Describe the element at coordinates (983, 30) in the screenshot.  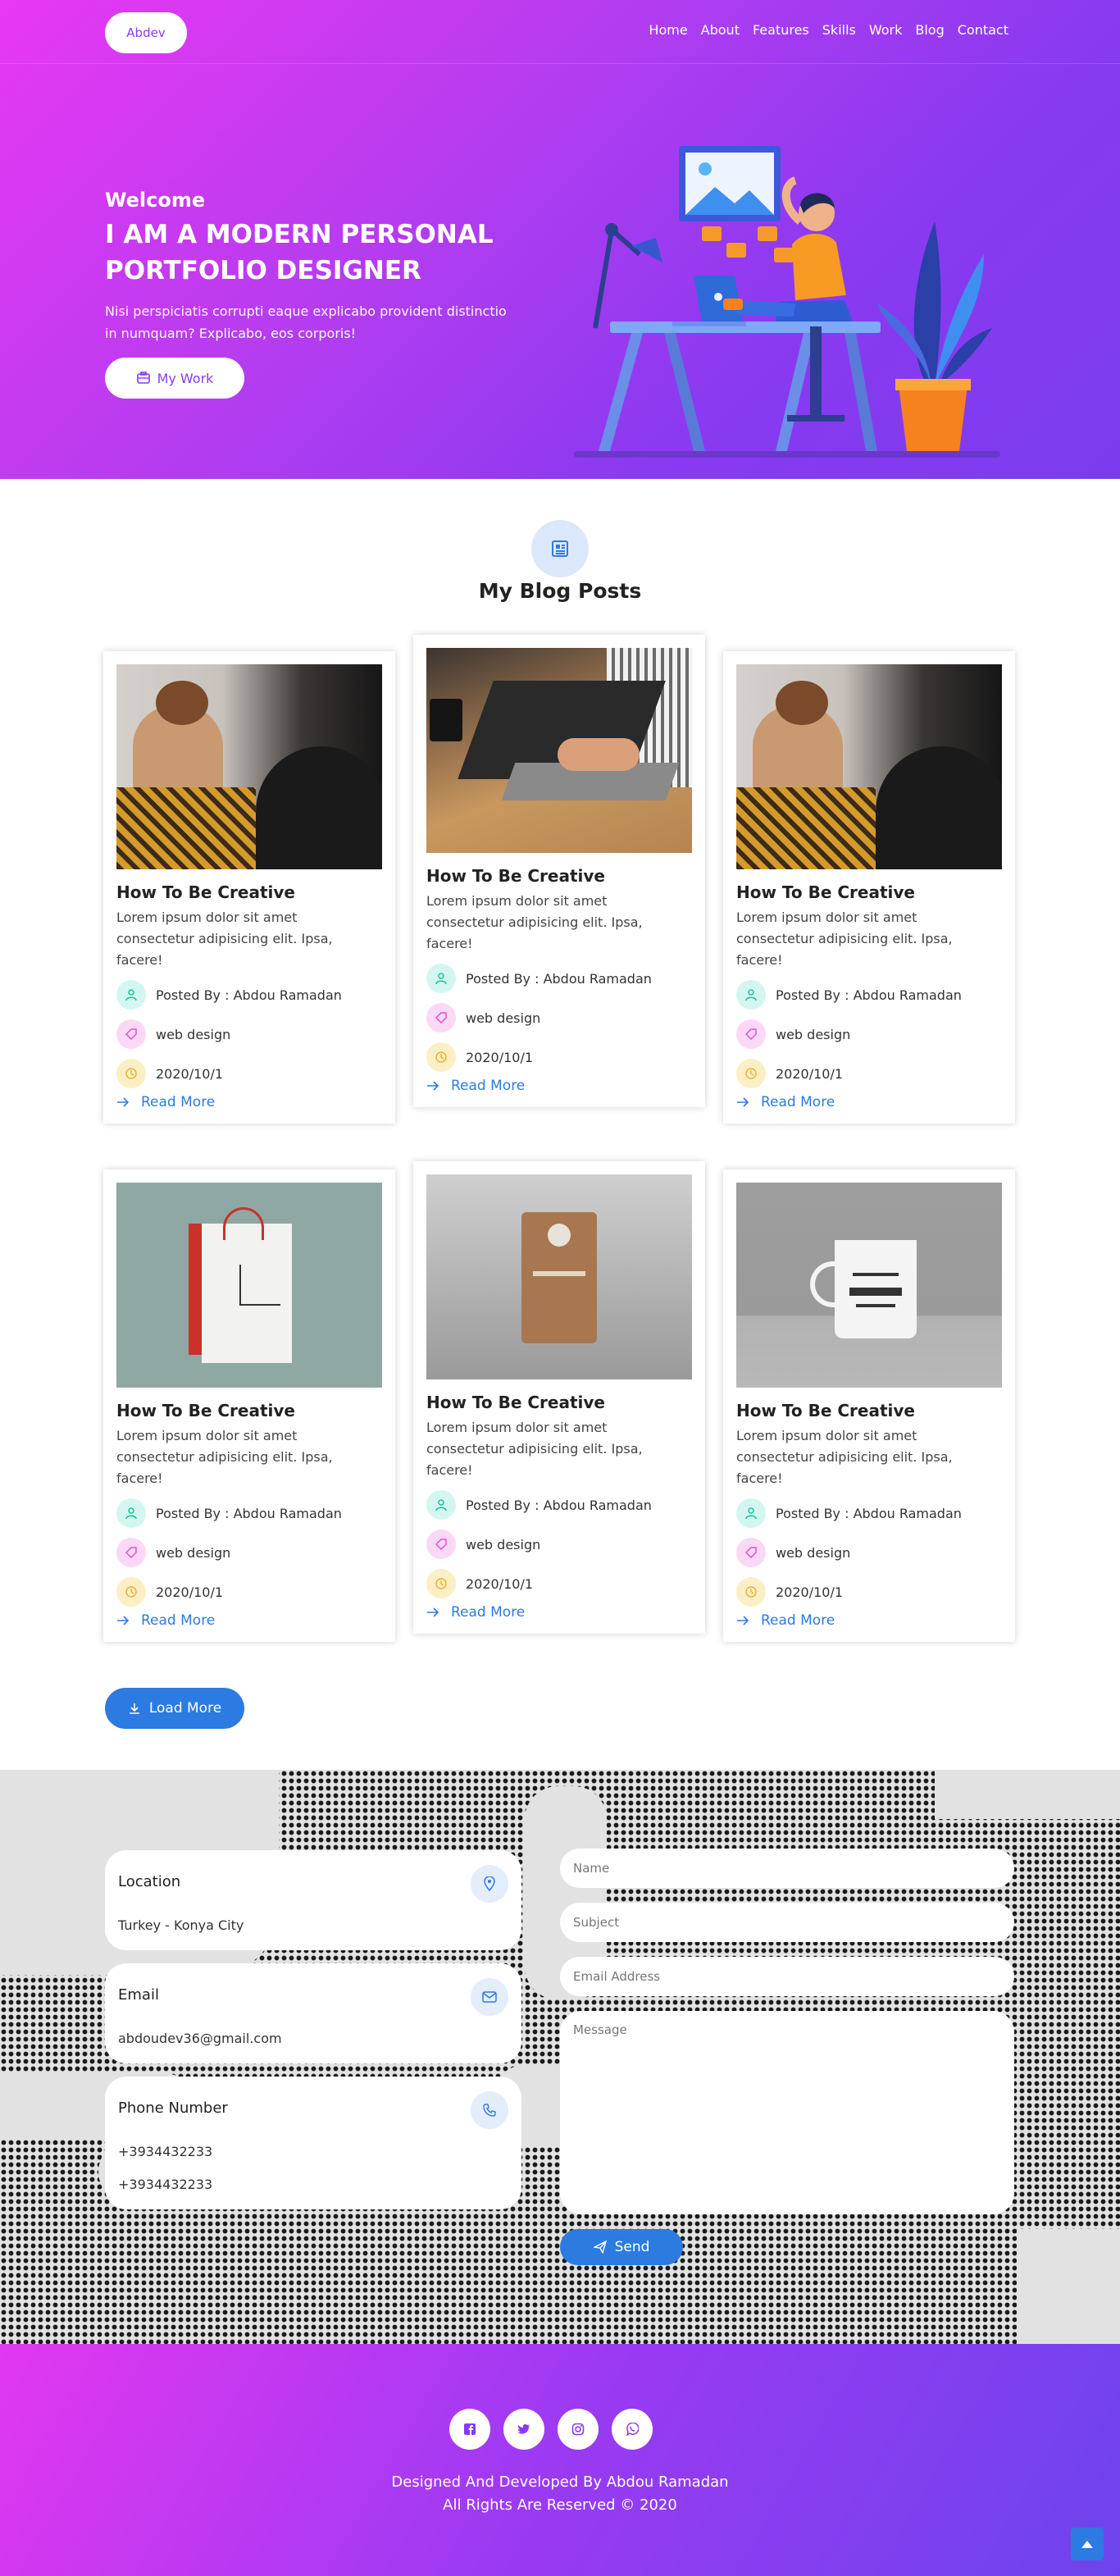
I see `nav-link-contact: Contact` at that location.